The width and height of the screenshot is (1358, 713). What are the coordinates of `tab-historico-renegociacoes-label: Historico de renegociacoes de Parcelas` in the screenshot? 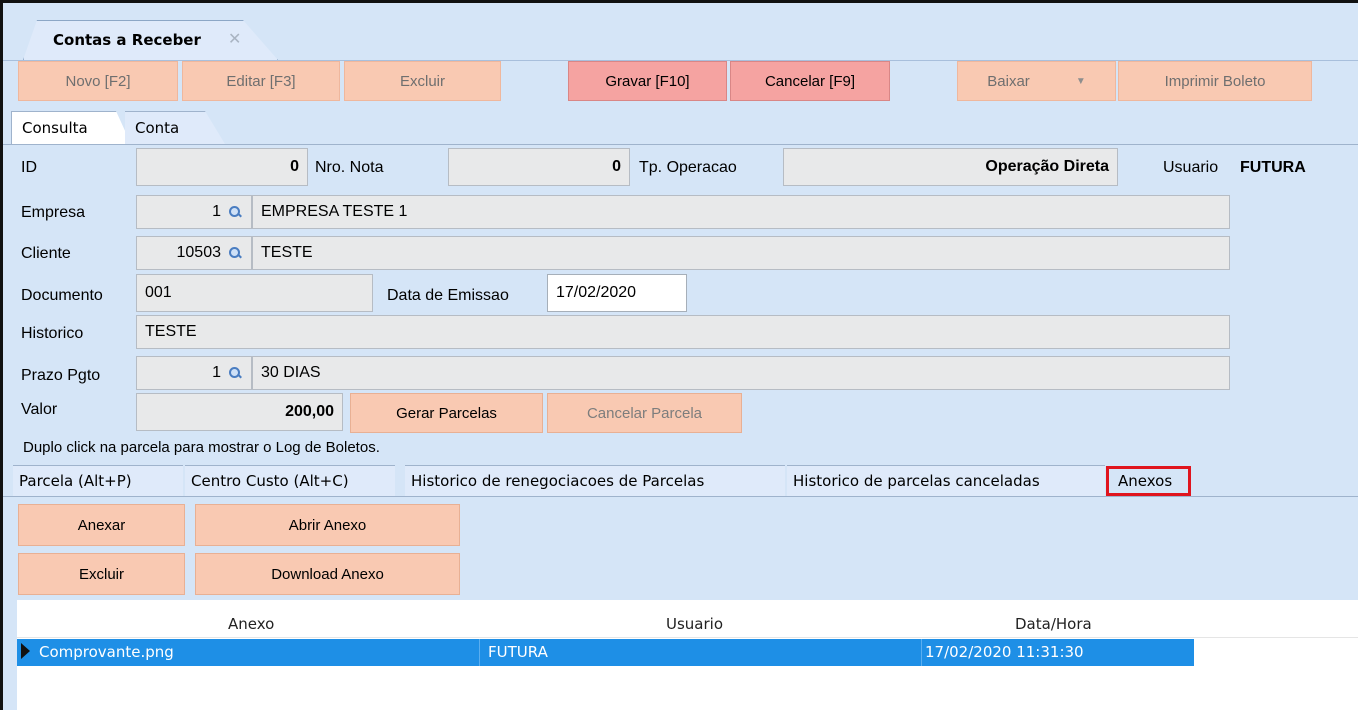 It's located at (558, 481).